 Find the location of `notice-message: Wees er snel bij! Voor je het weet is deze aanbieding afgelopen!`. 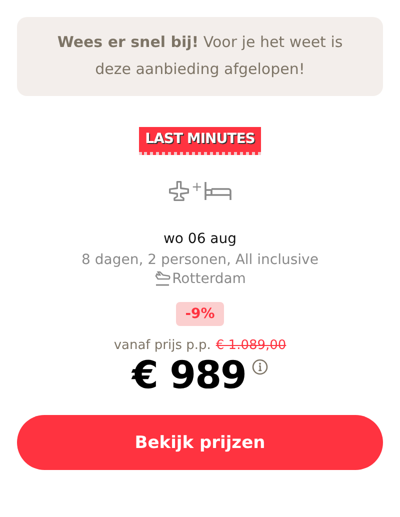

notice-message: Wees er snel bij! Voor je het weet is deze aanbieding afgelopen! is located at coordinates (200, 56).